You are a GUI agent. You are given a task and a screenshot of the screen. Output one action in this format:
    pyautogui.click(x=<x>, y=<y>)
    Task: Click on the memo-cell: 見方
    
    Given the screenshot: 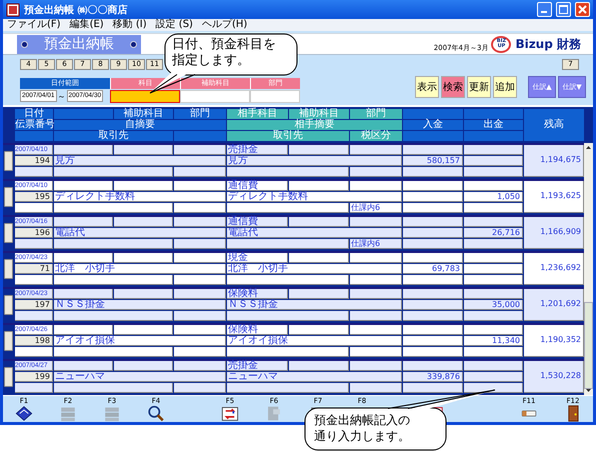 What is the action you would take?
    pyautogui.click(x=140, y=161)
    